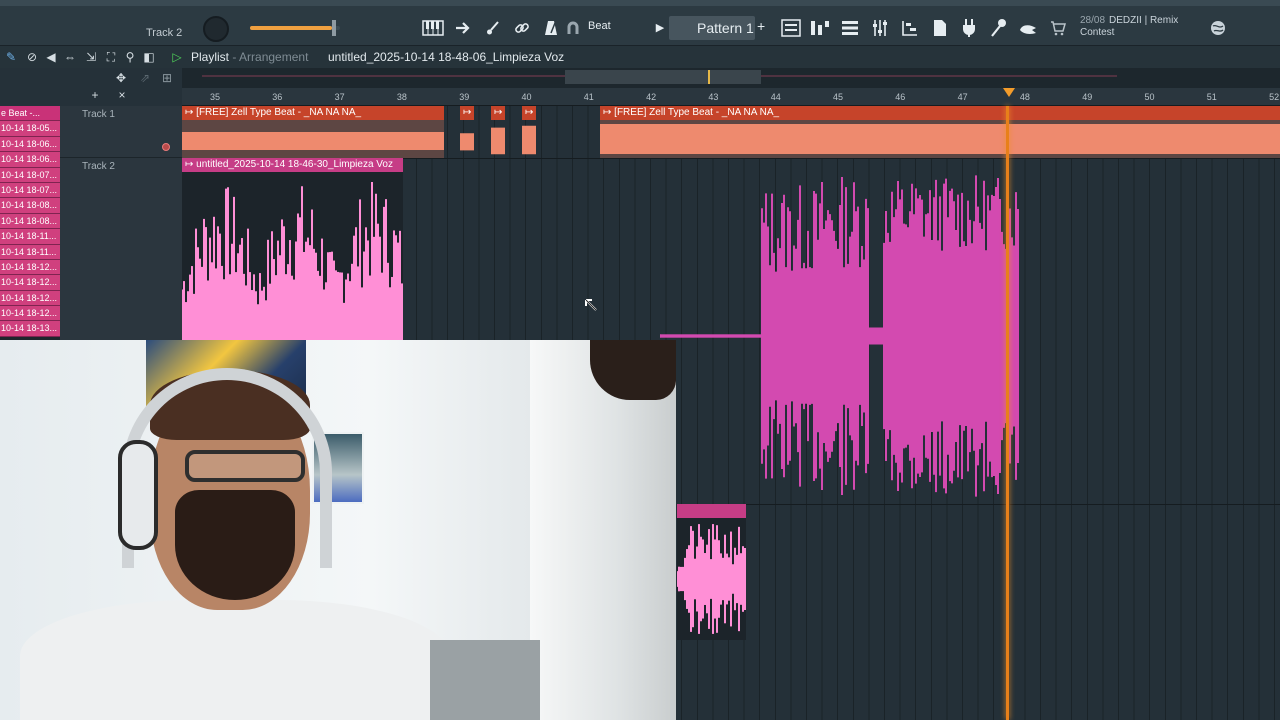  Describe the element at coordinates (98, 114) in the screenshot. I see `track-name: Track 1` at that location.